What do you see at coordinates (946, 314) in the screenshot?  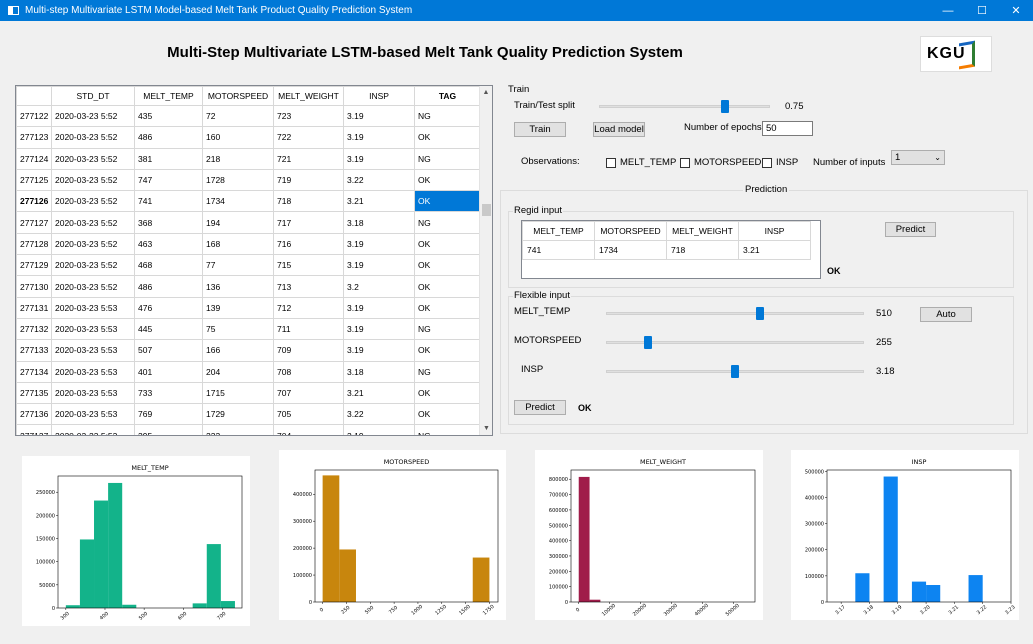 I see `auto-button: Auto` at bounding box center [946, 314].